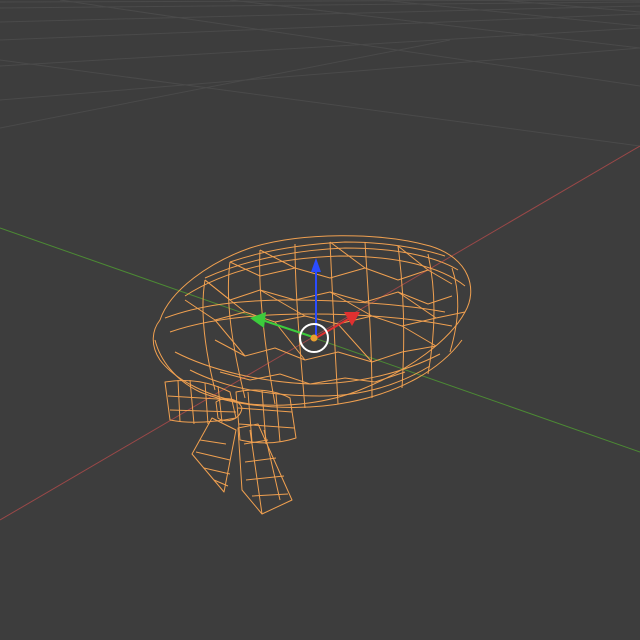 This screenshot has height=640, width=640. Describe the element at coordinates (314, 338) in the screenshot. I see `object-origin-icon` at that location.